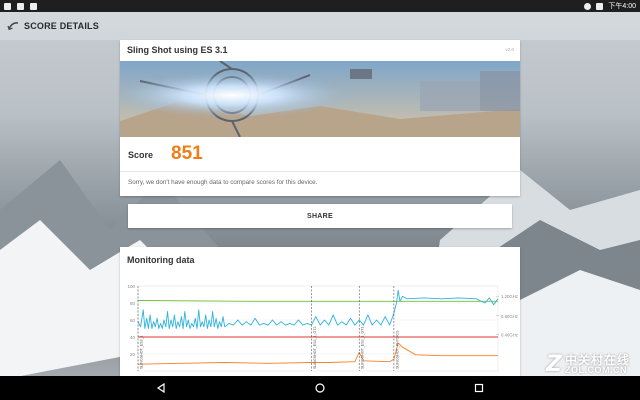 This screenshot has height=400, width=640. I want to click on status-time: 下午4:00, so click(622, 6).